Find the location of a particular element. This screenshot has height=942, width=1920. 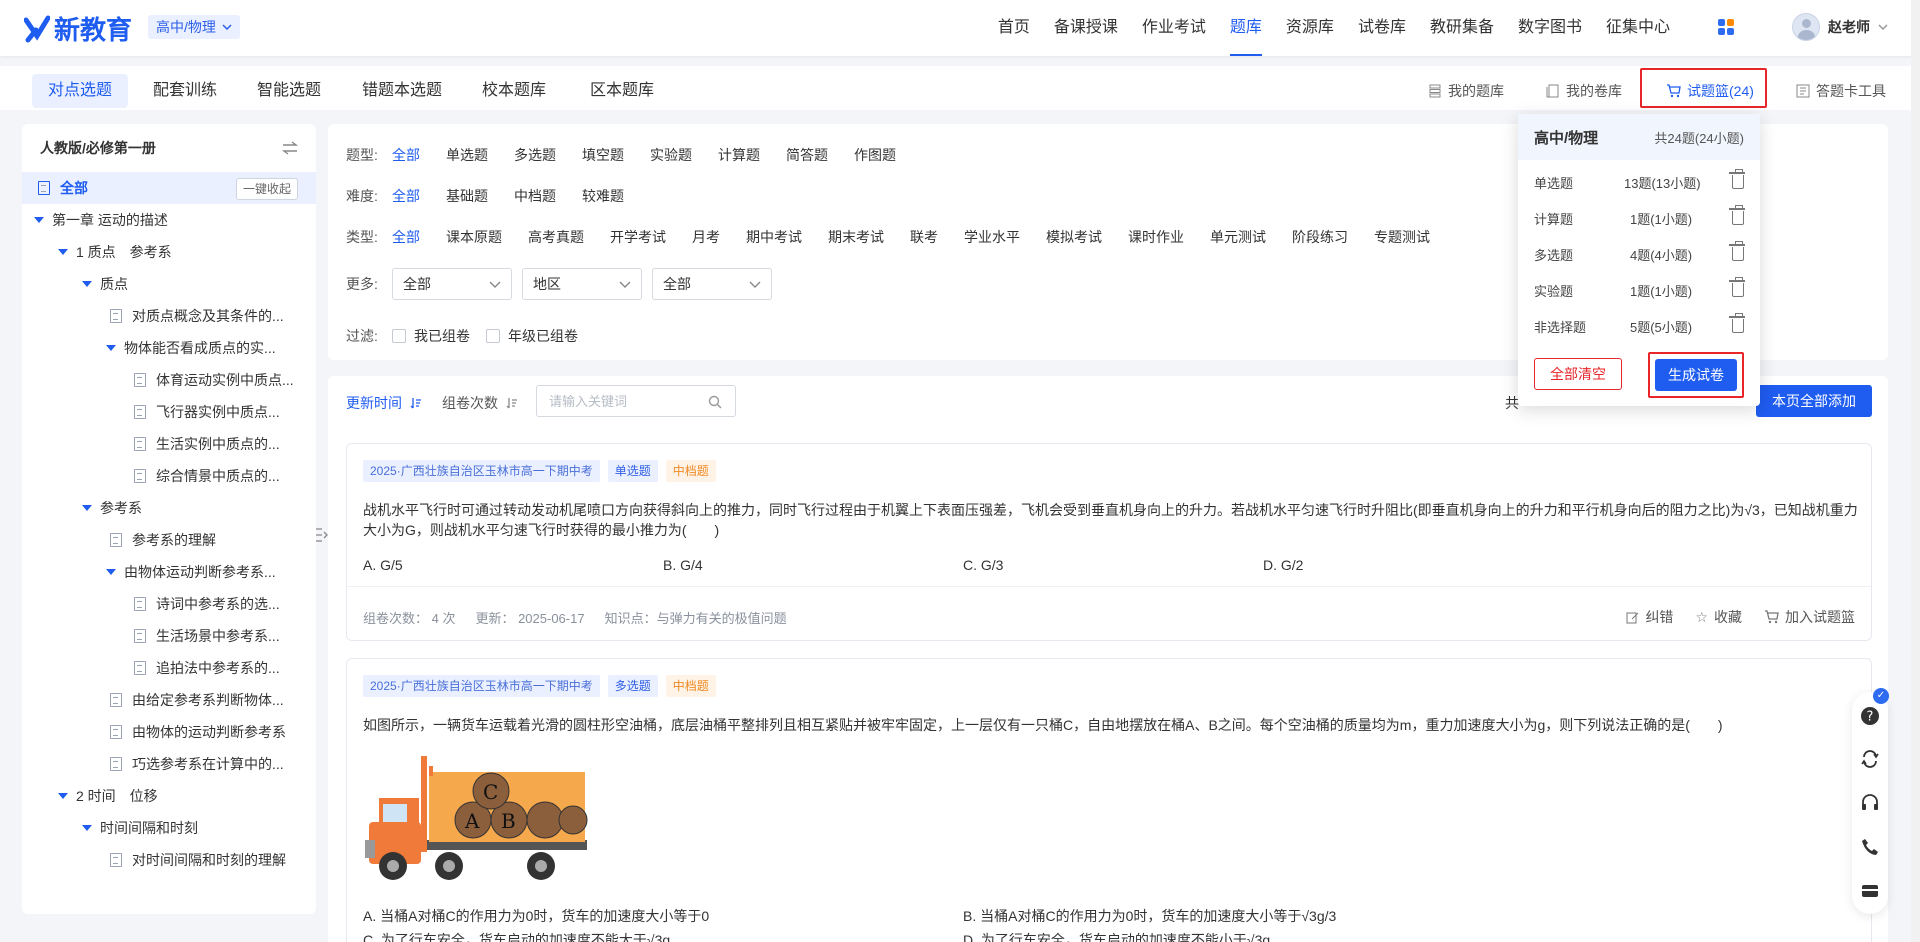

tree-node: 参考系的理解 is located at coordinates (169, 540).